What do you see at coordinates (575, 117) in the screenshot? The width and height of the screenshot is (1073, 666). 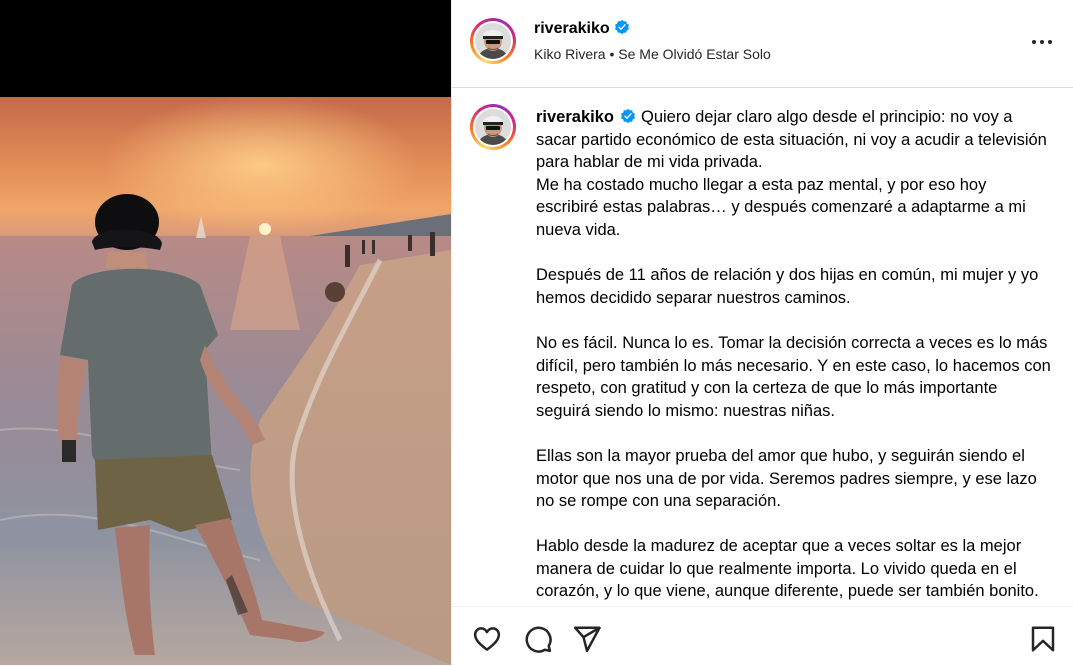 I see `caption-username: riverakiko` at bounding box center [575, 117].